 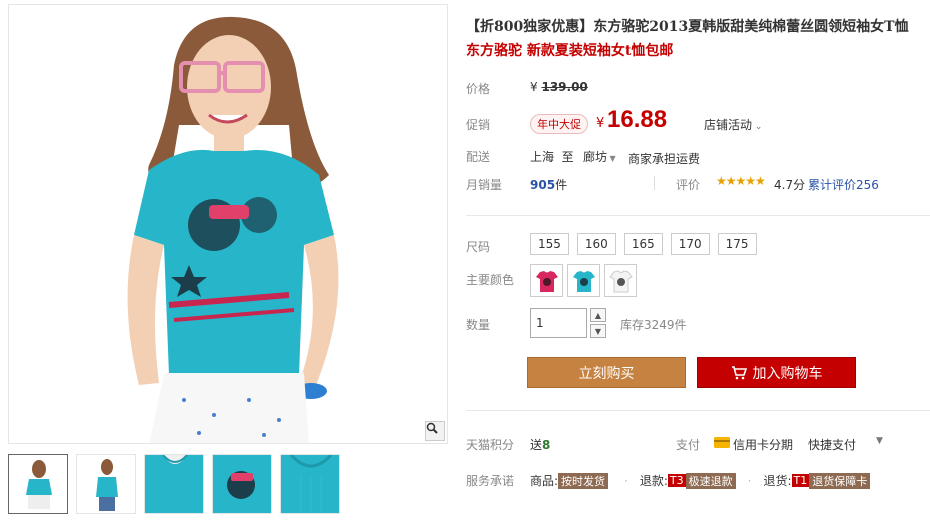 I want to click on currency-symbol: ¥, so click(x=534, y=87).